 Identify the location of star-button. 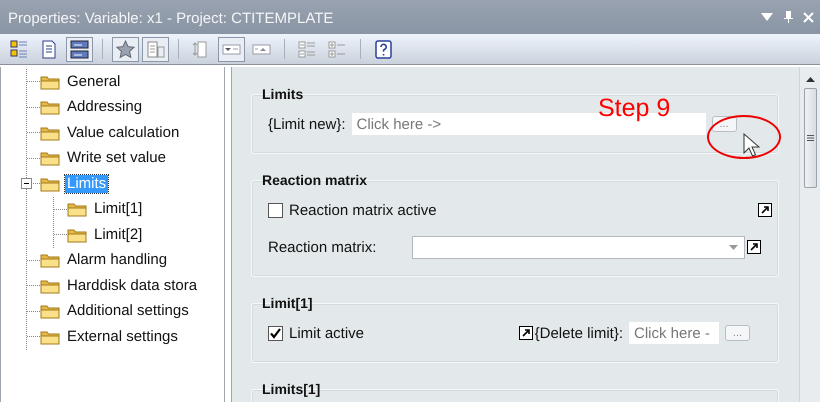
(125, 49).